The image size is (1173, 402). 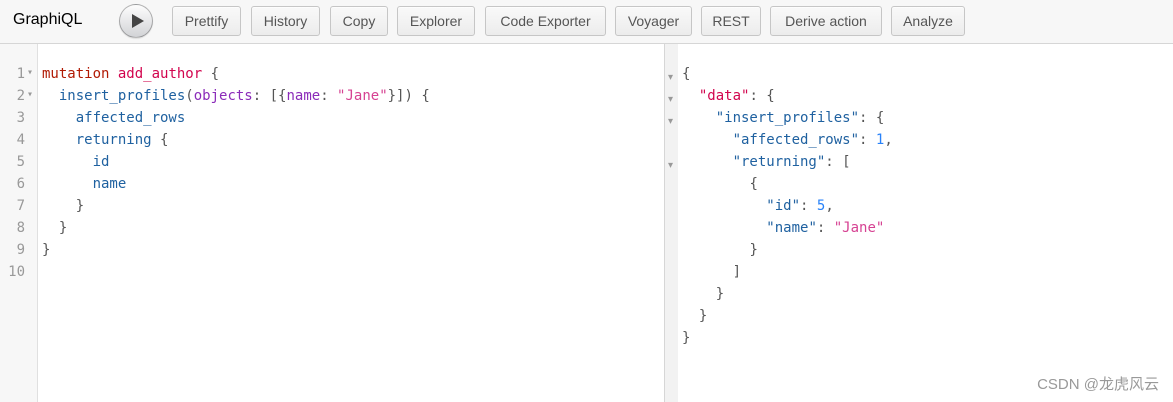 I want to click on derive-action-button: Derive action, so click(x=826, y=21).